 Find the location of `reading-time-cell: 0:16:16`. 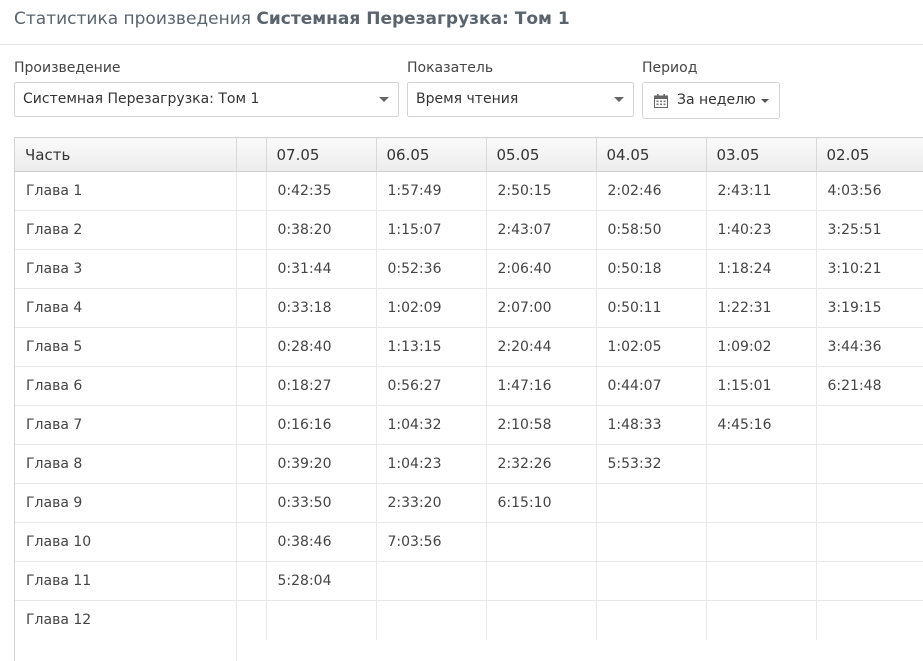

reading-time-cell: 0:16:16 is located at coordinates (321, 425).